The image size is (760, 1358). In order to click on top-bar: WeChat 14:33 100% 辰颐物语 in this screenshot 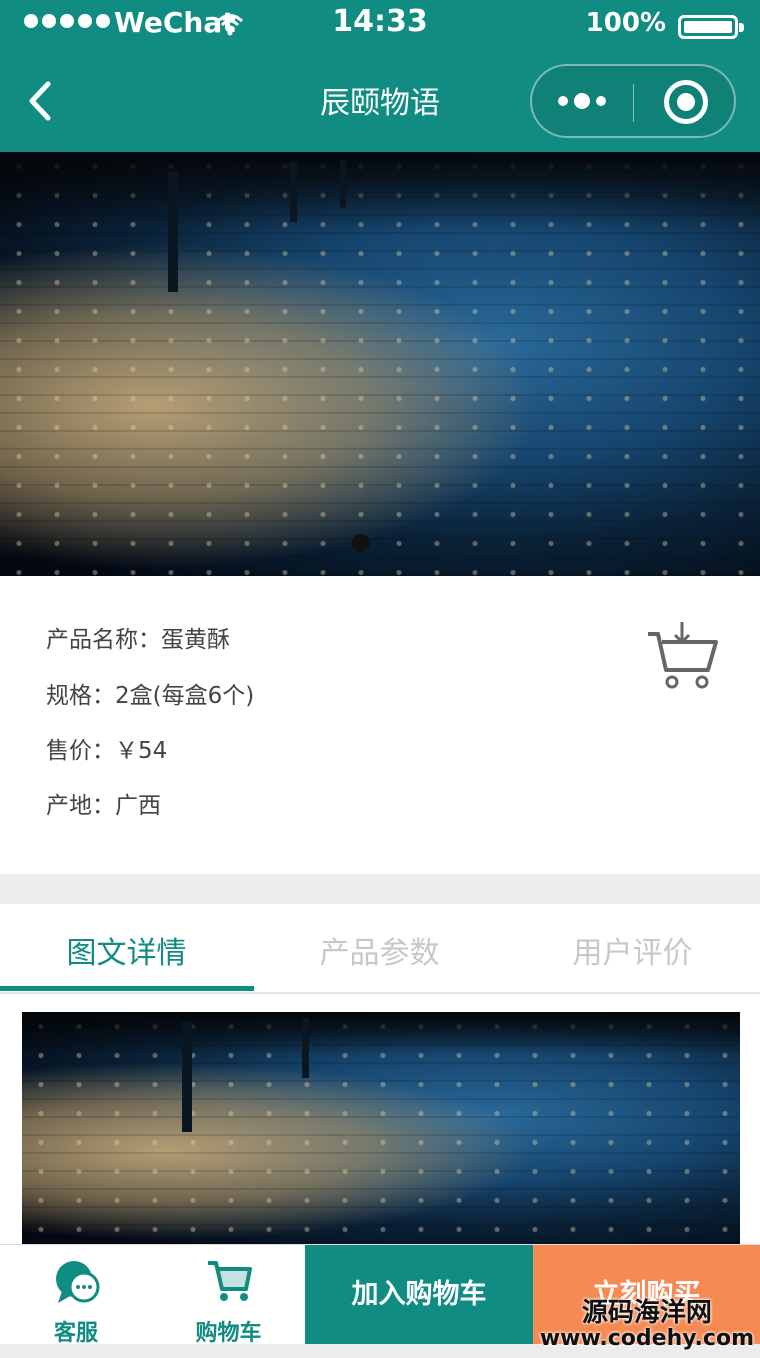, I will do `click(380, 76)`.